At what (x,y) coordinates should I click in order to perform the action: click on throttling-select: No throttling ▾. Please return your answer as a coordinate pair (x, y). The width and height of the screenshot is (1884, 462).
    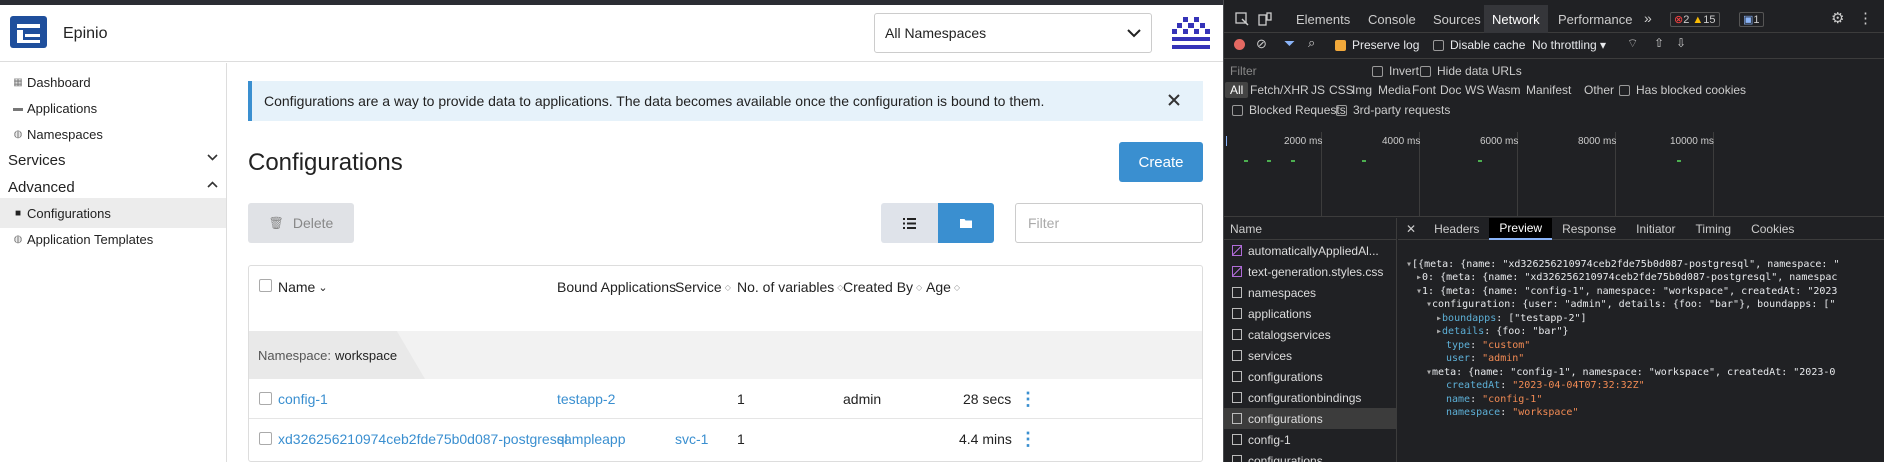
    Looking at the image, I should click on (1569, 45).